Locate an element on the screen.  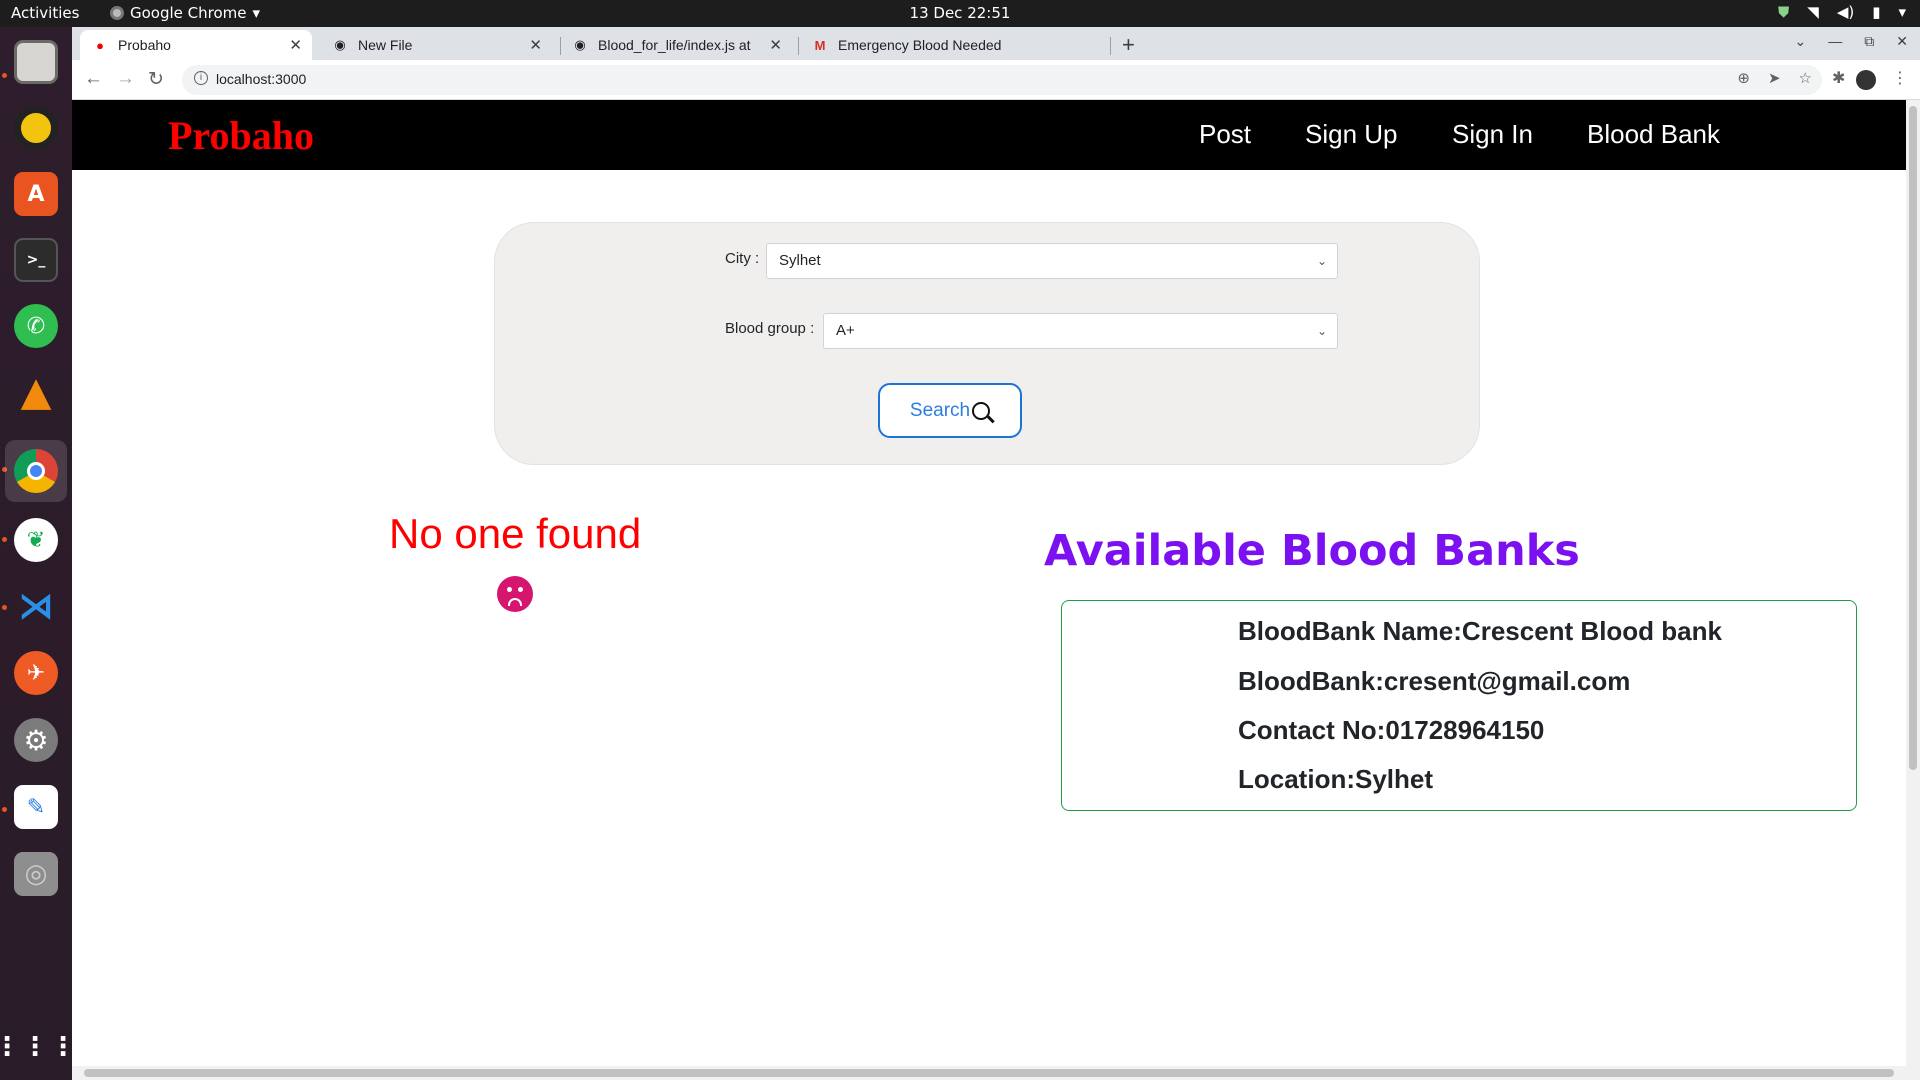
tab-index-js: ◉ Blood_for_life/index.js at ✕ is located at coordinates (676, 45).